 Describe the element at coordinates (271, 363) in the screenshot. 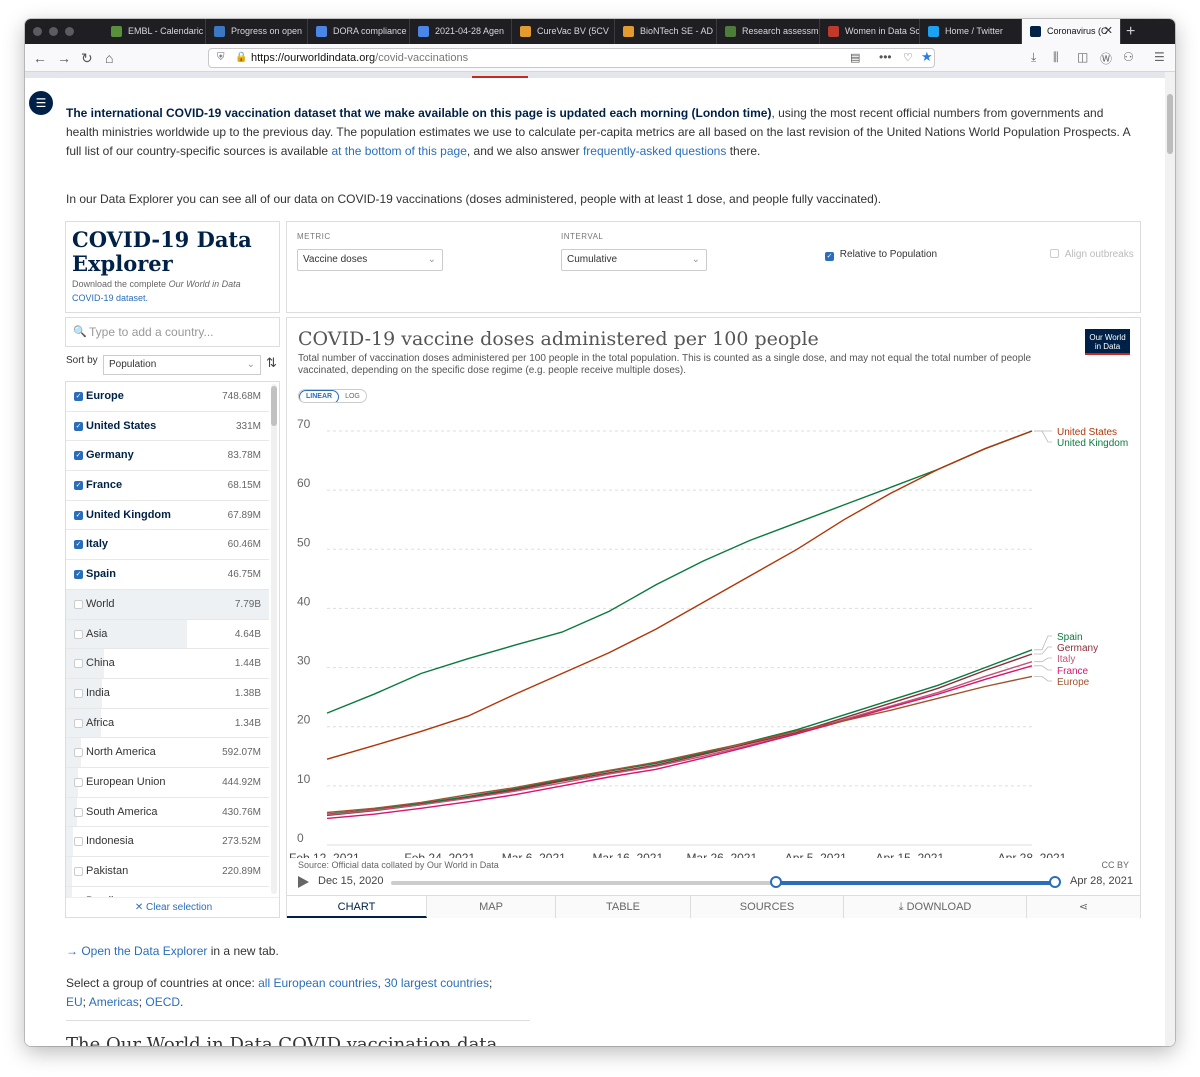

I see `sort-order-icon: ⇅` at that location.